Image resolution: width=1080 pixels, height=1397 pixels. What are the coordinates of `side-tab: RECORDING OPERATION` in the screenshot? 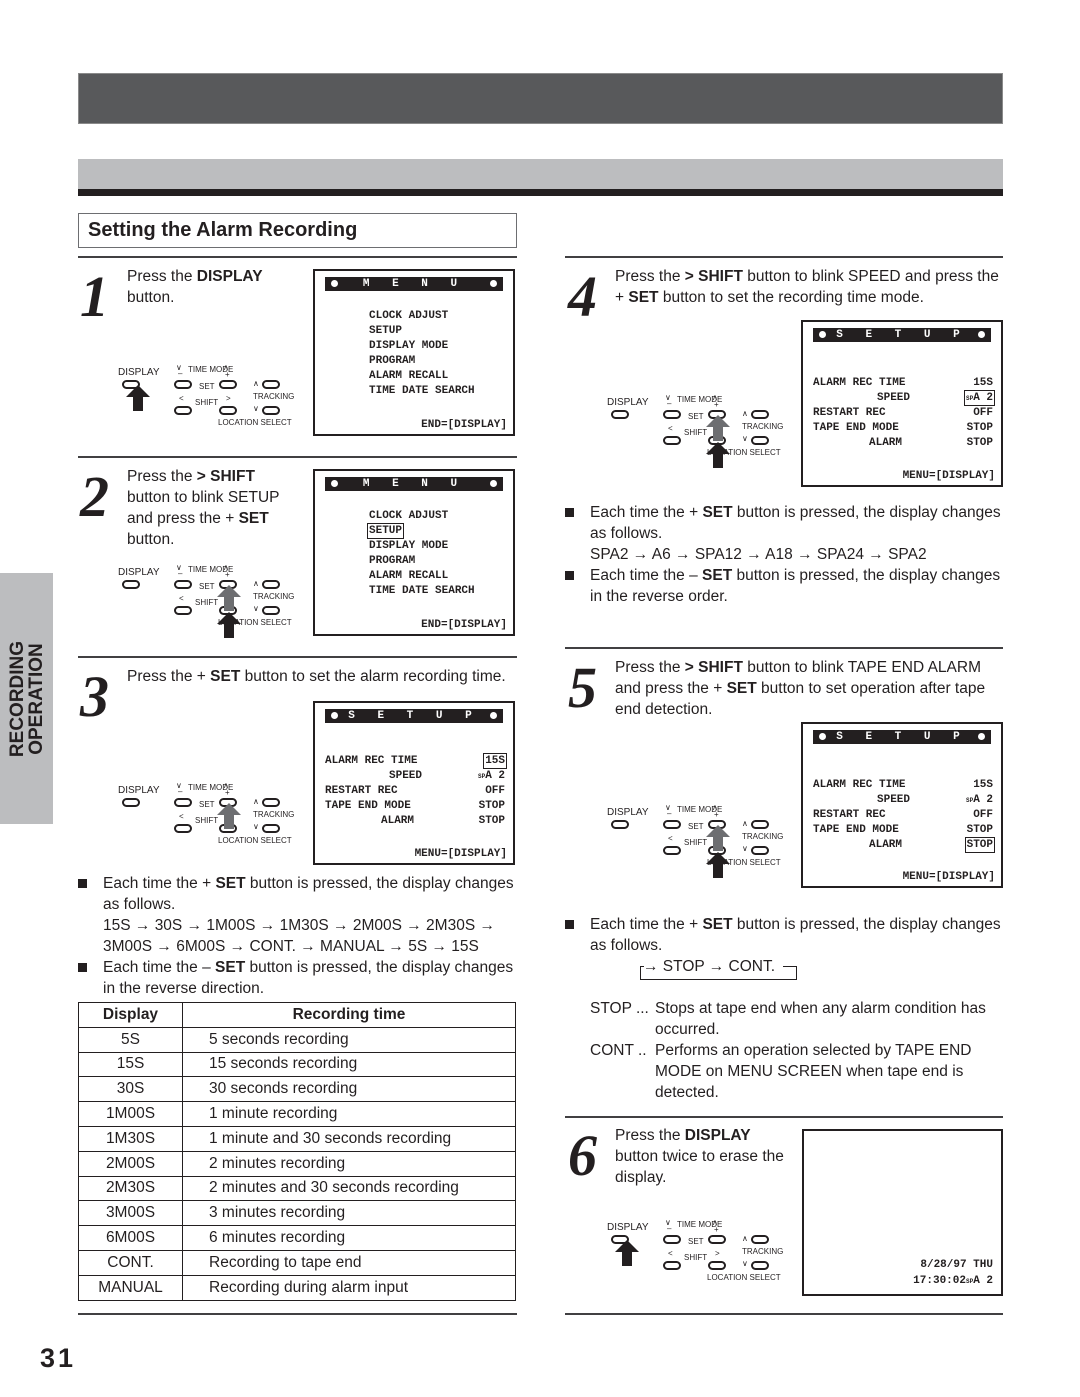 It's located at (26, 698).